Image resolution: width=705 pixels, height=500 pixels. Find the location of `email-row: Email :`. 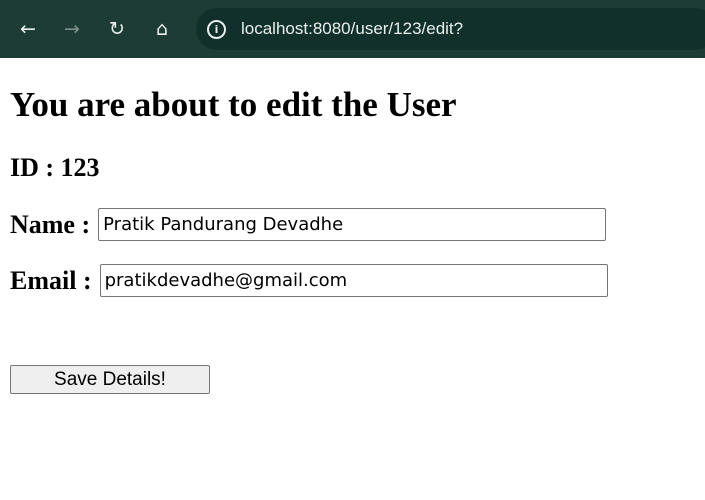

email-row: Email : is located at coordinates (309, 280).